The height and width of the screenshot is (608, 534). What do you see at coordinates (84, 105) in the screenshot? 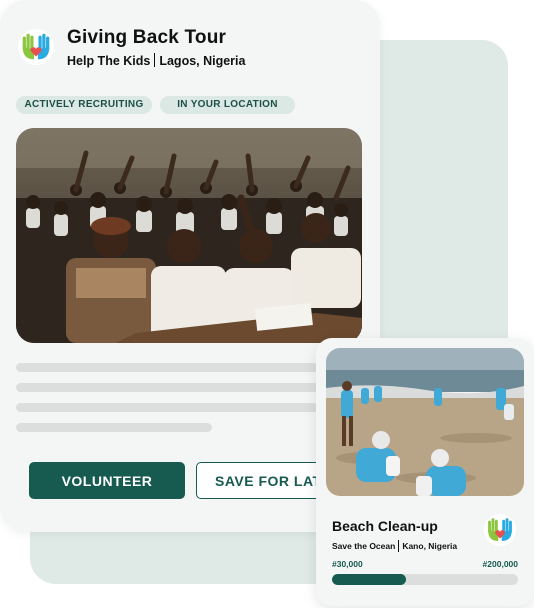
I see `tag-actively-recruiting: ACTIVELY RECRUITING` at bounding box center [84, 105].